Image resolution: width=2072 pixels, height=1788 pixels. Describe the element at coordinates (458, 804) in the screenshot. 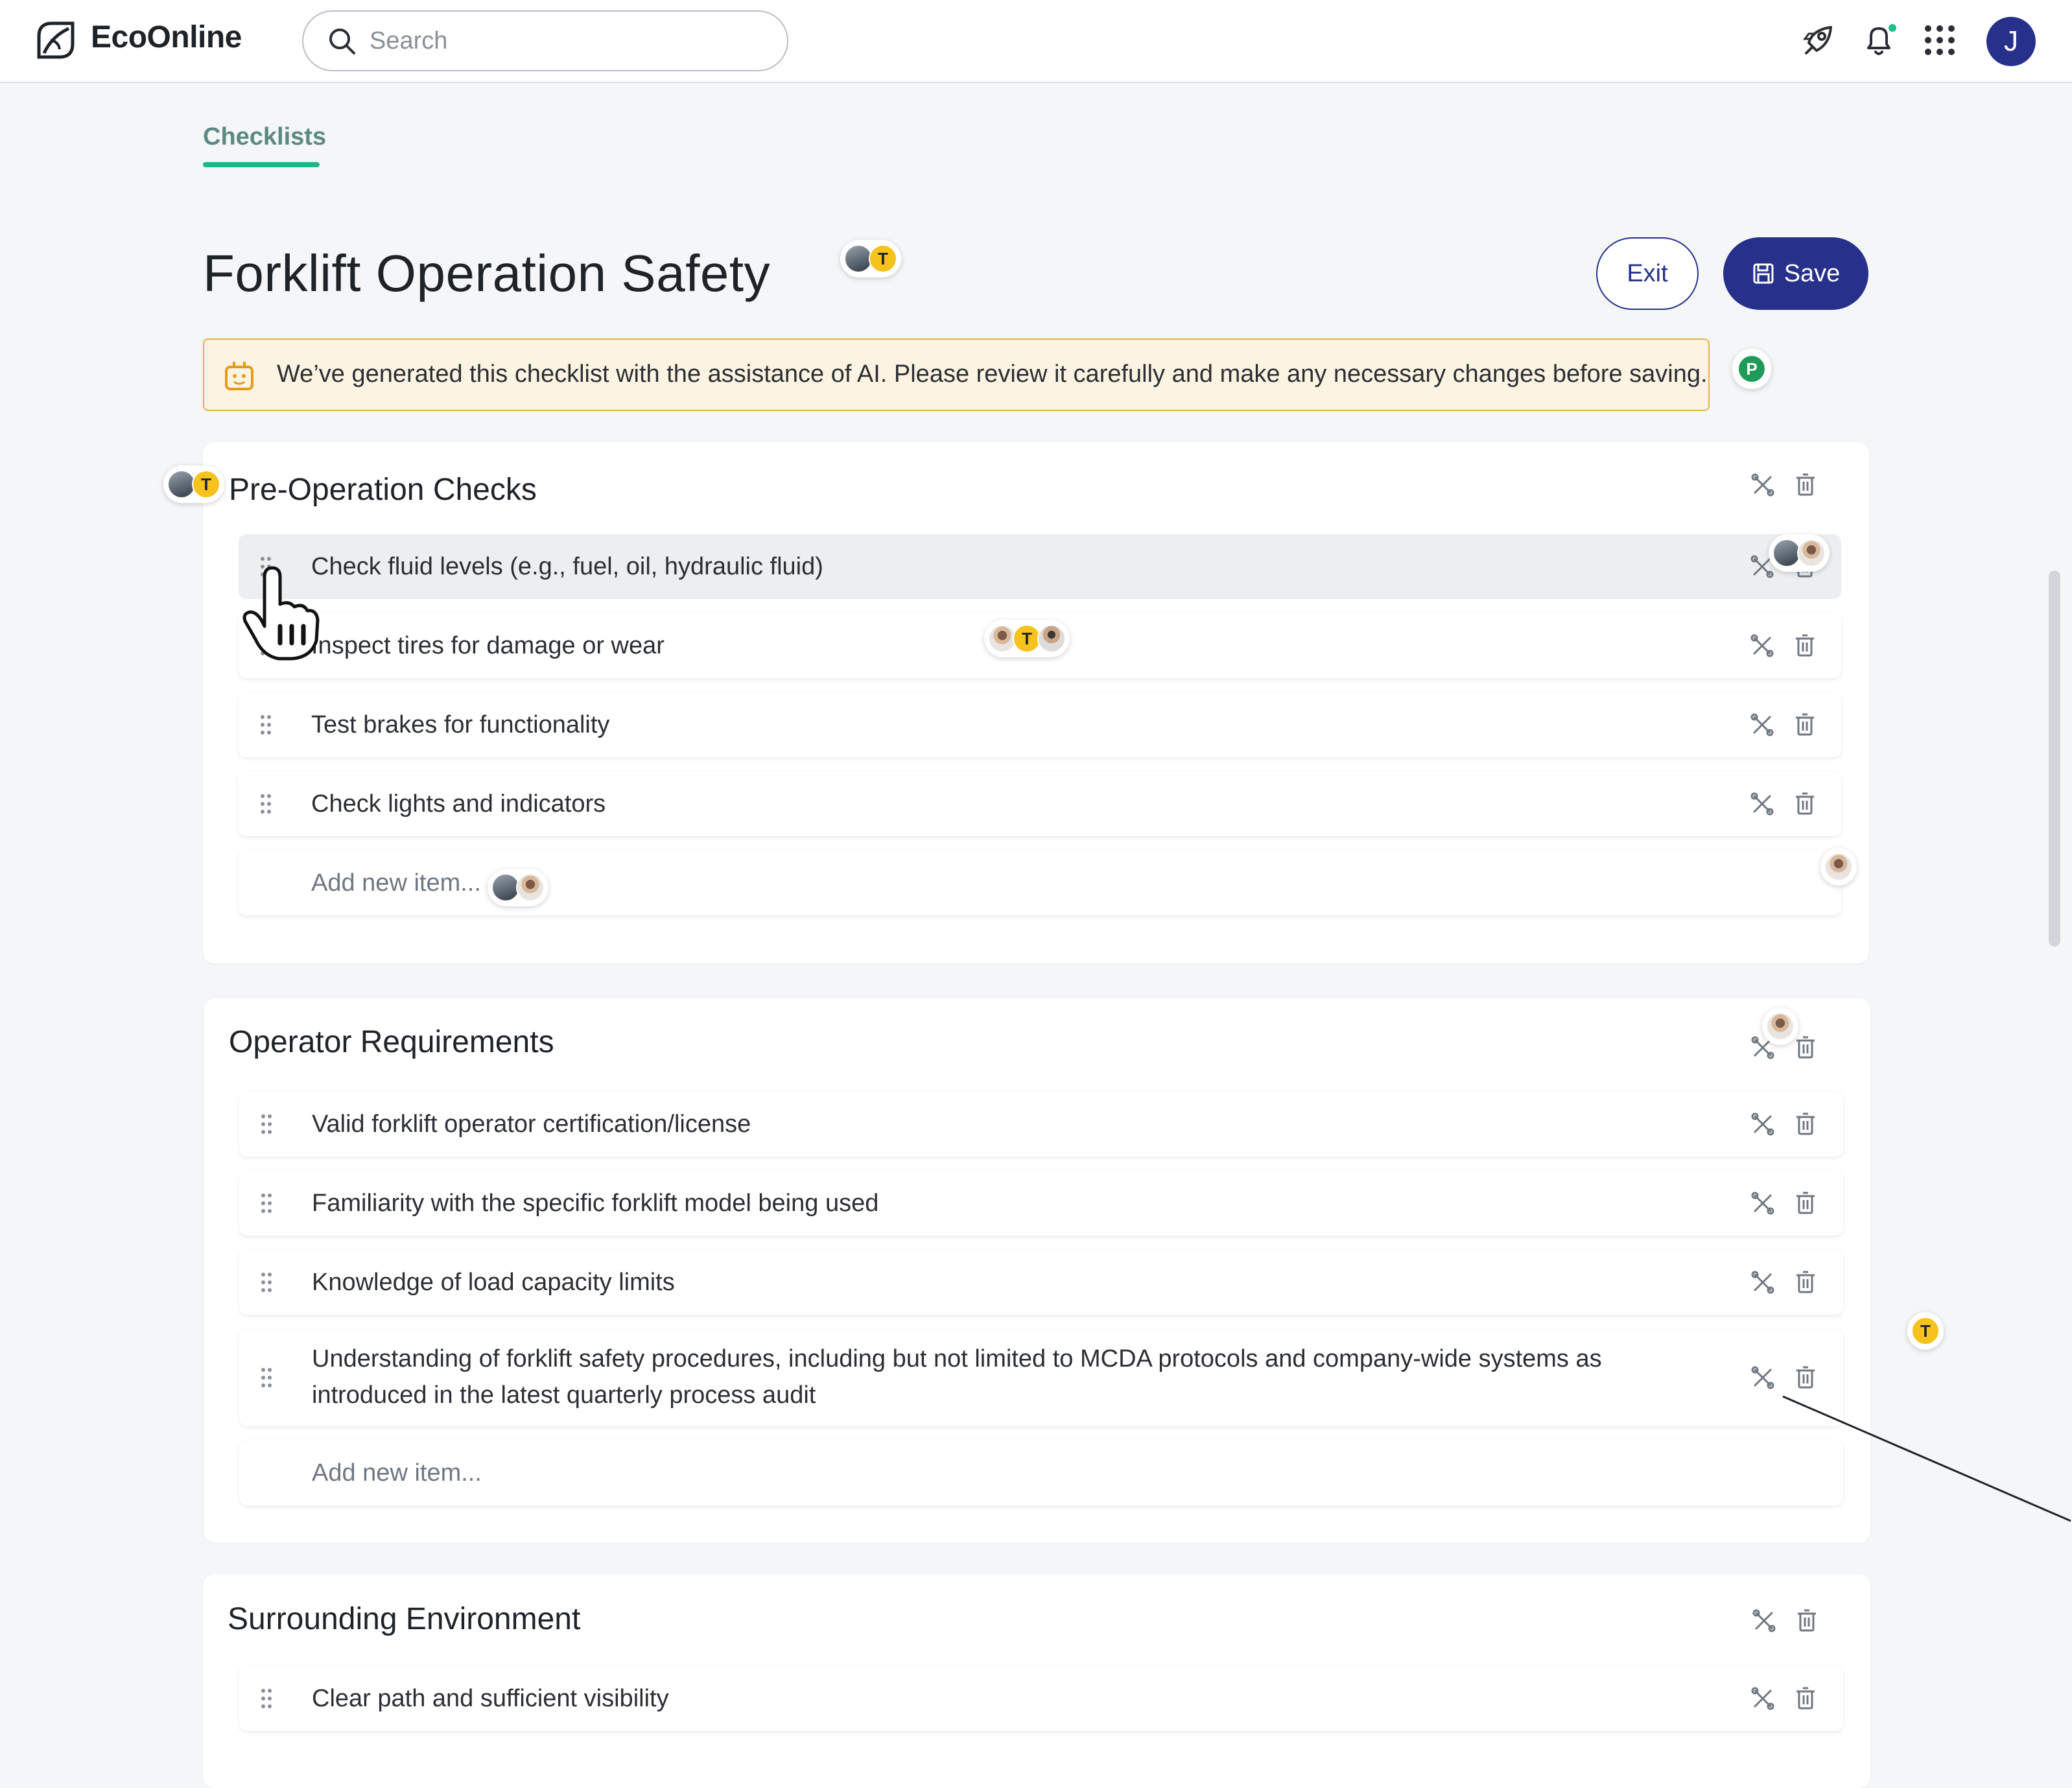

I see `checklist-item-text: Check lights and indicators` at that location.